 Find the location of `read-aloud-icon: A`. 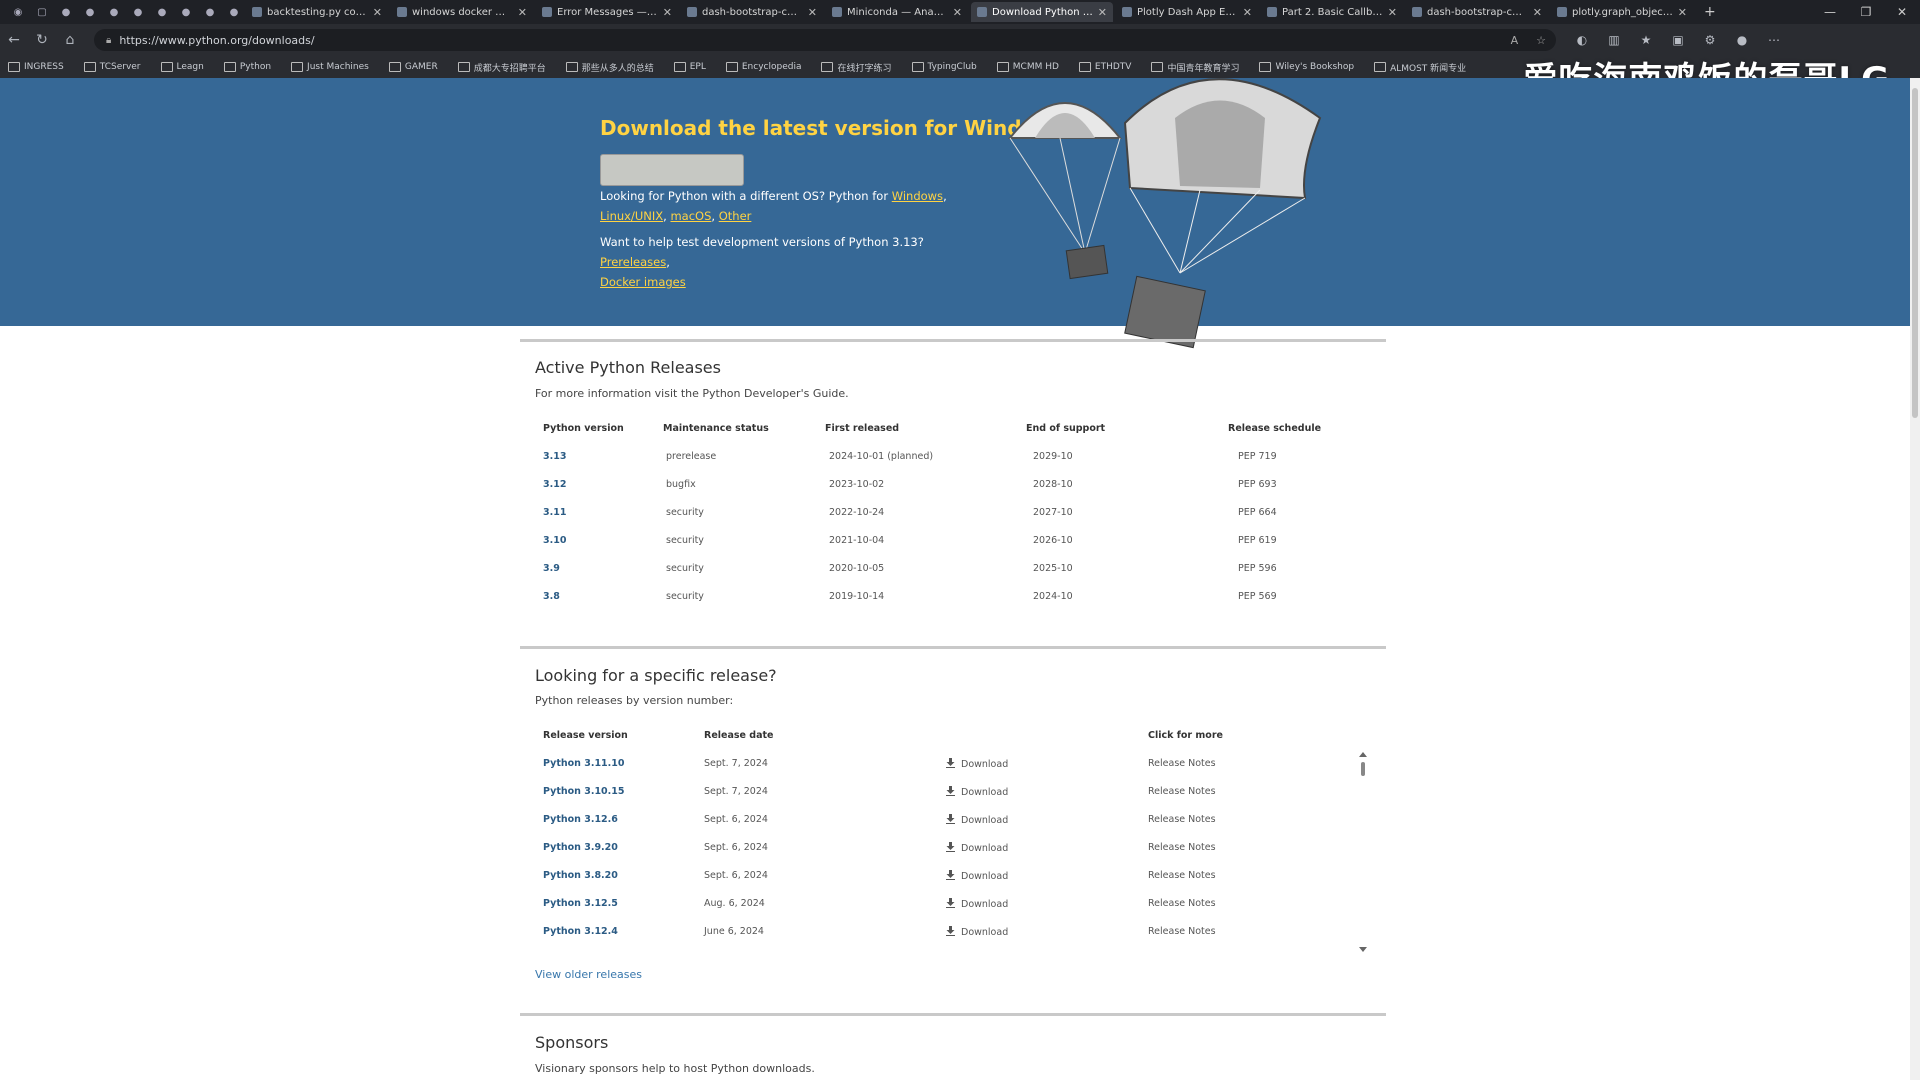

read-aloud-icon: A is located at coordinates (1515, 40).